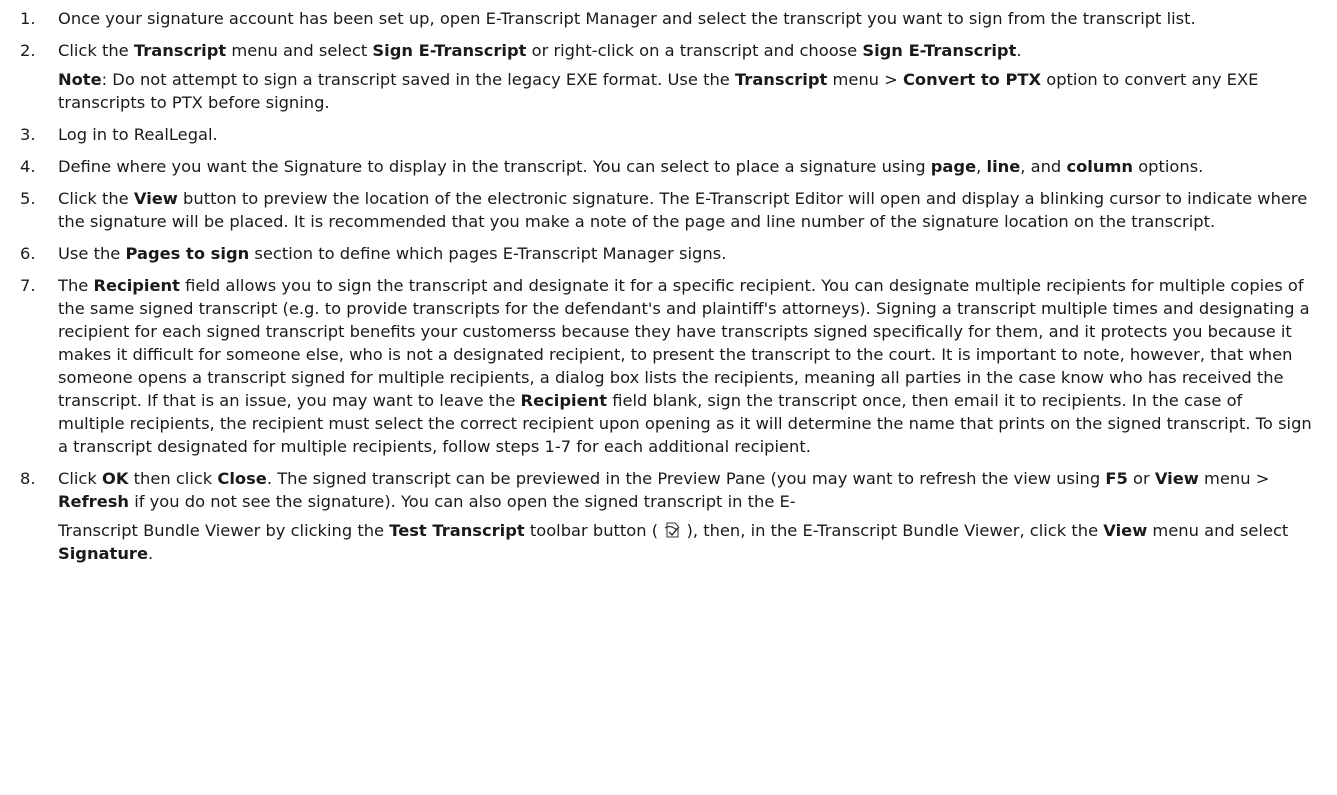 The height and width of the screenshot is (795, 1337). What do you see at coordinates (28, 166) in the screenshot?
I see `step-number: 4.` at bounding box center [28, 166].